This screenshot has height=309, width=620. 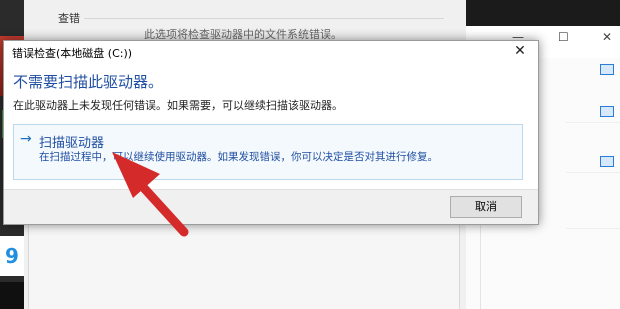 I want to click on scan-drive-title: 扫描驱动器, so click(x=72, y=143).